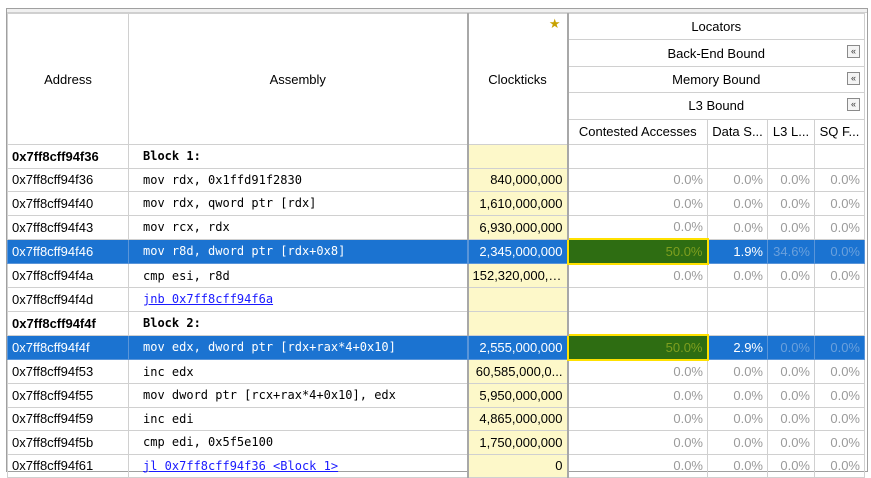 This screenshot has height=478, width=871. Describe the element at coordinates (68, 418) in the screenshot. I see `address-cell: 0x7ff8cff94f59` at that location.